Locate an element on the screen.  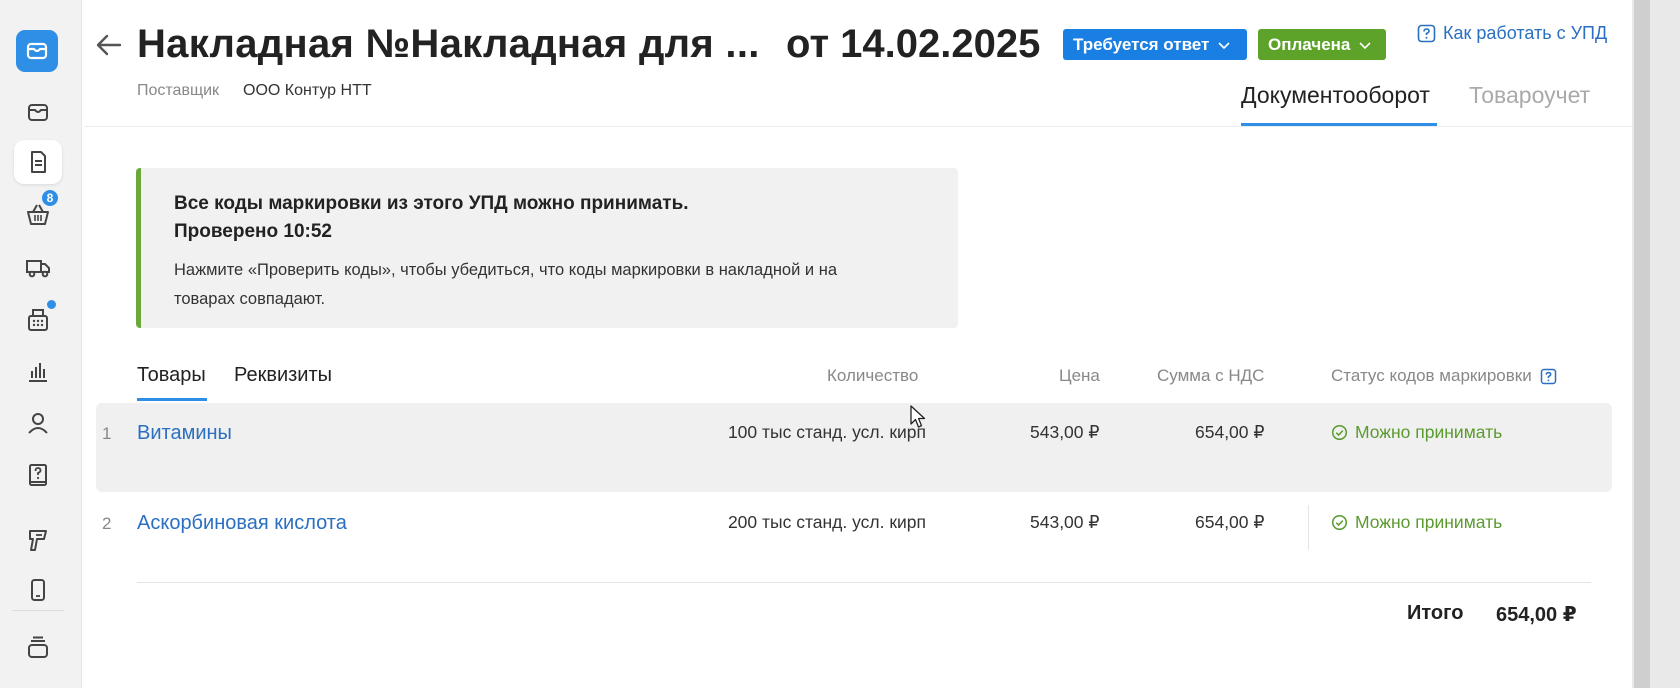
sidebar-item-delivery is located at coordinates (38, 267).